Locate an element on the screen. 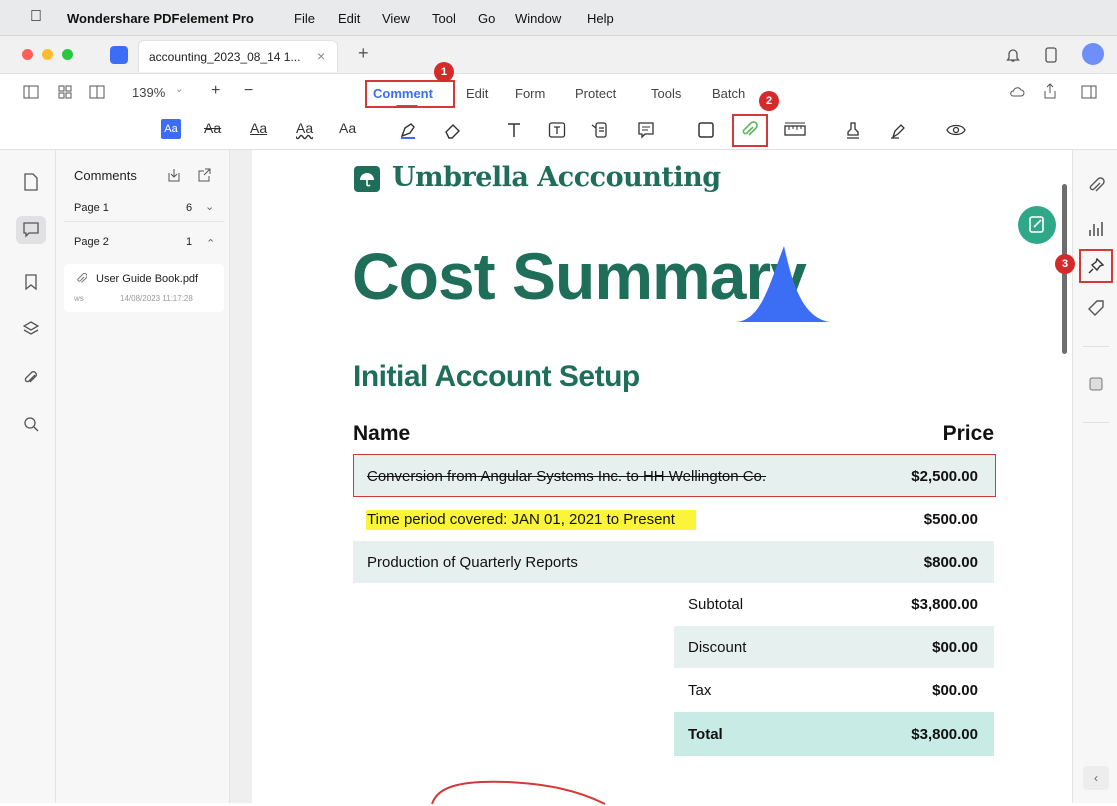 The width and height of the screenshot is (1117, 806). zoom-window-button is located at coordinates (67, 54).